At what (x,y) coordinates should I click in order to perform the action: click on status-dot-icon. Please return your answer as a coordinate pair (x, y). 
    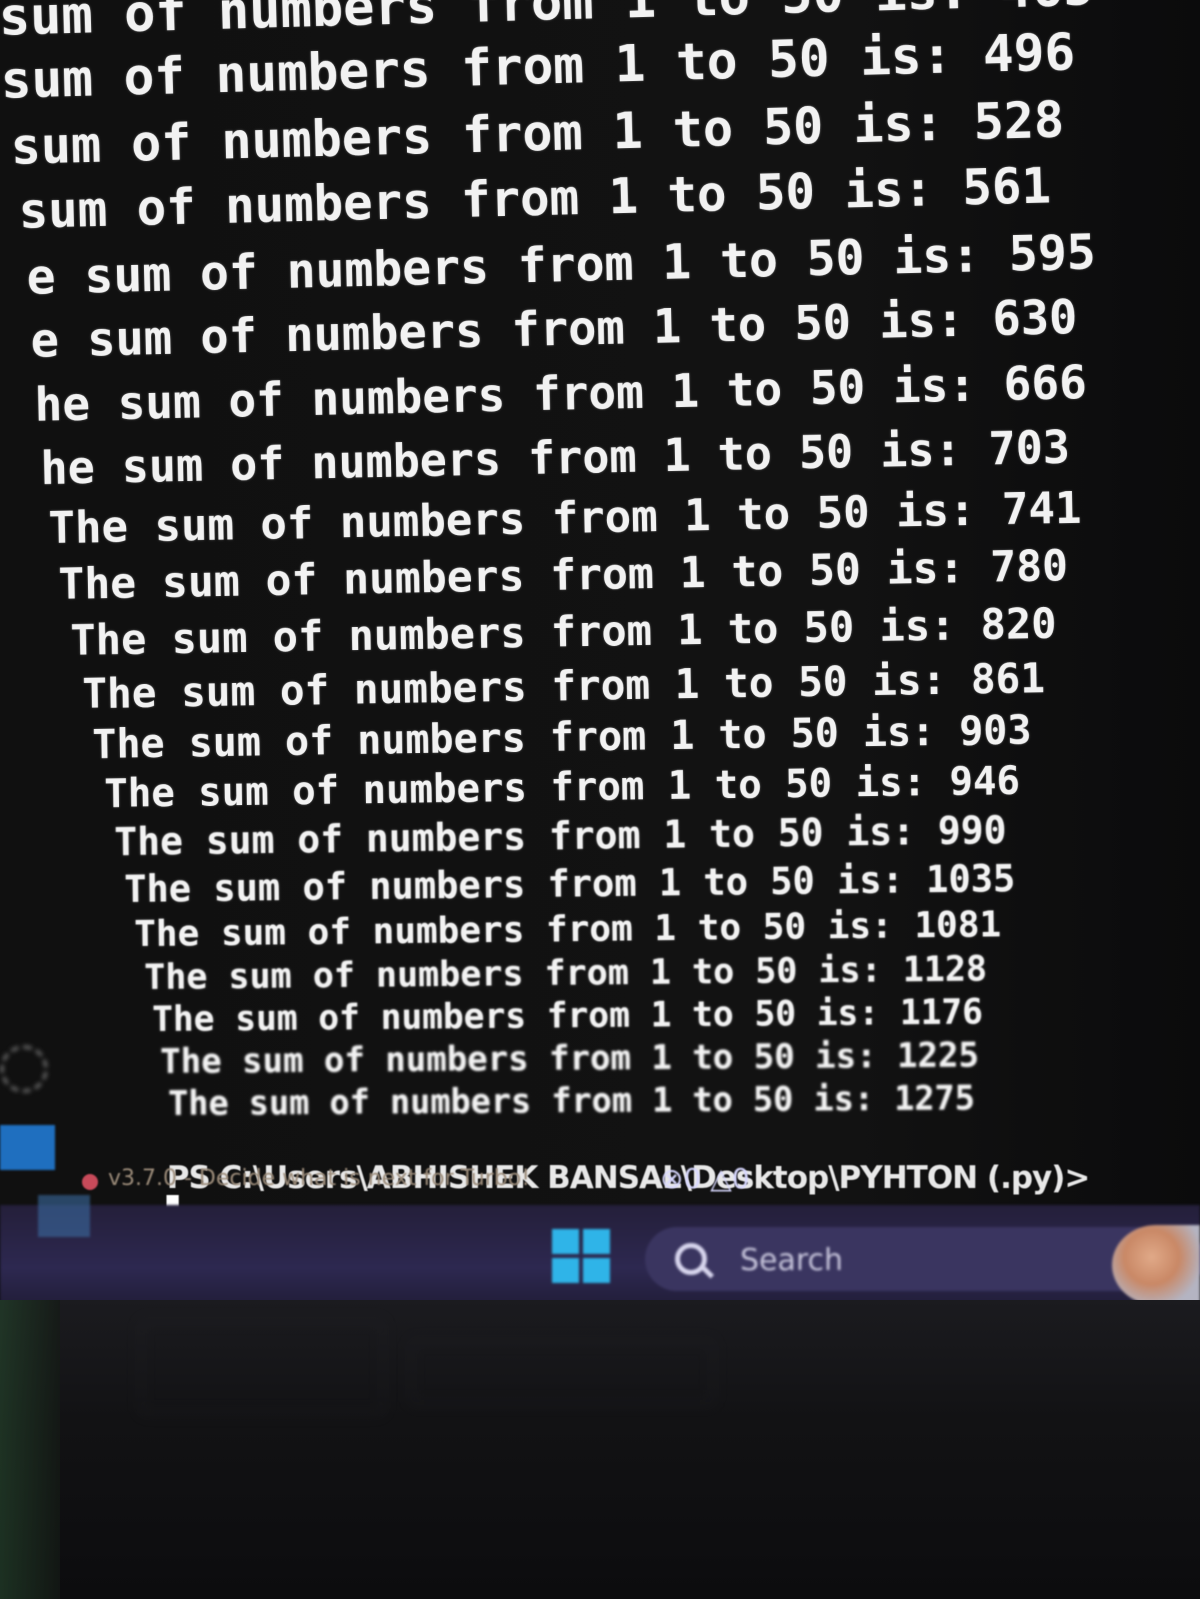
    Looking at the image, I should click on (90, 1182).